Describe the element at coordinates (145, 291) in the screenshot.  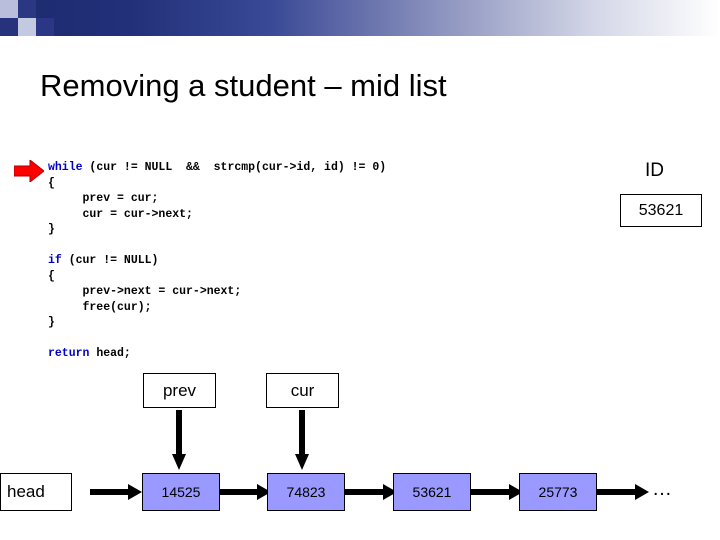
I see `code-text: prev->next = cur->next;` at that location.